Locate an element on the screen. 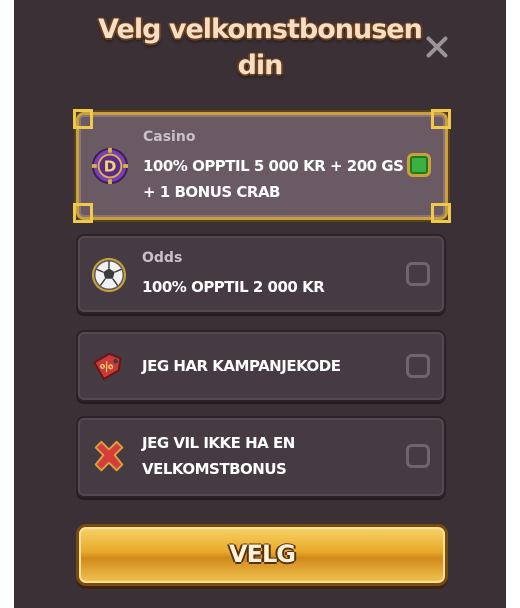  option-odds: Odds 100% OPPTIL 2 000 KR is located at coordinates (261, 274).